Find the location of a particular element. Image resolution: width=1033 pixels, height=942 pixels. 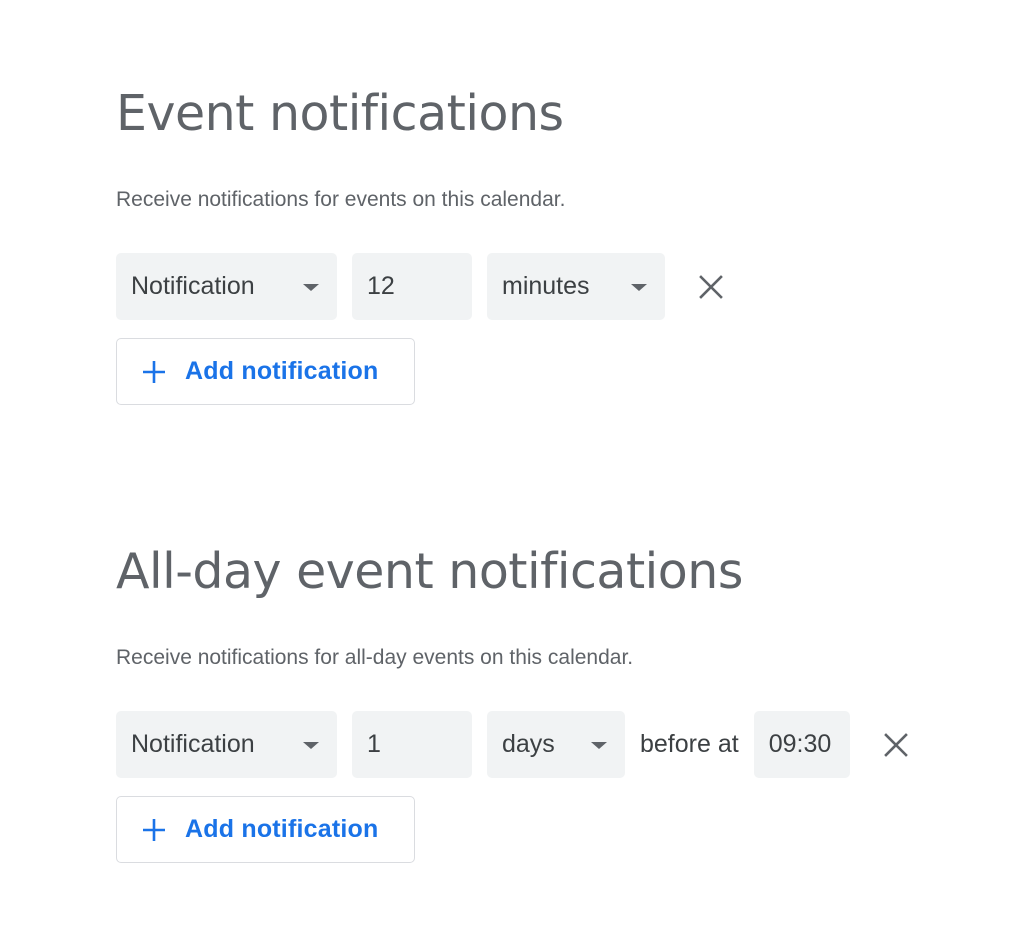

notification-unit-value: minutes is located at coordinates (546, 286).